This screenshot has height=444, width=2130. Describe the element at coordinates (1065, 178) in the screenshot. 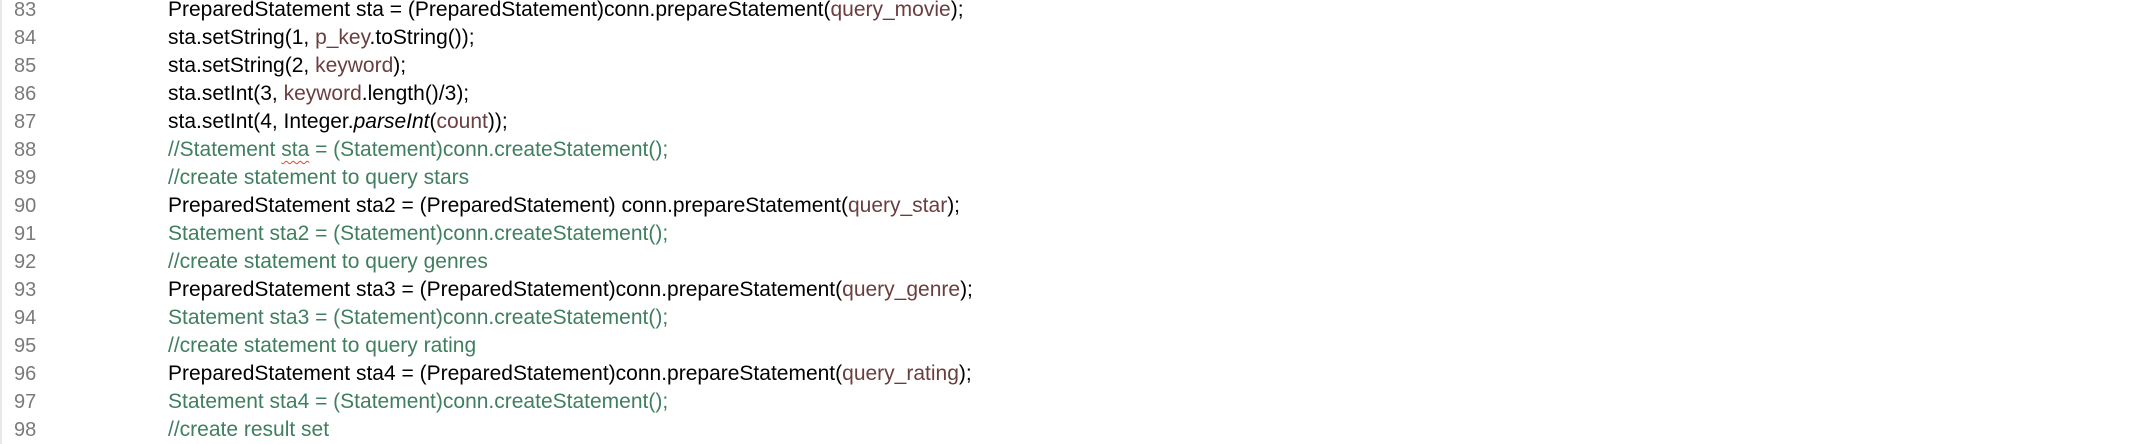

I see `code-line: 89 //create statement to query stars` at that location.